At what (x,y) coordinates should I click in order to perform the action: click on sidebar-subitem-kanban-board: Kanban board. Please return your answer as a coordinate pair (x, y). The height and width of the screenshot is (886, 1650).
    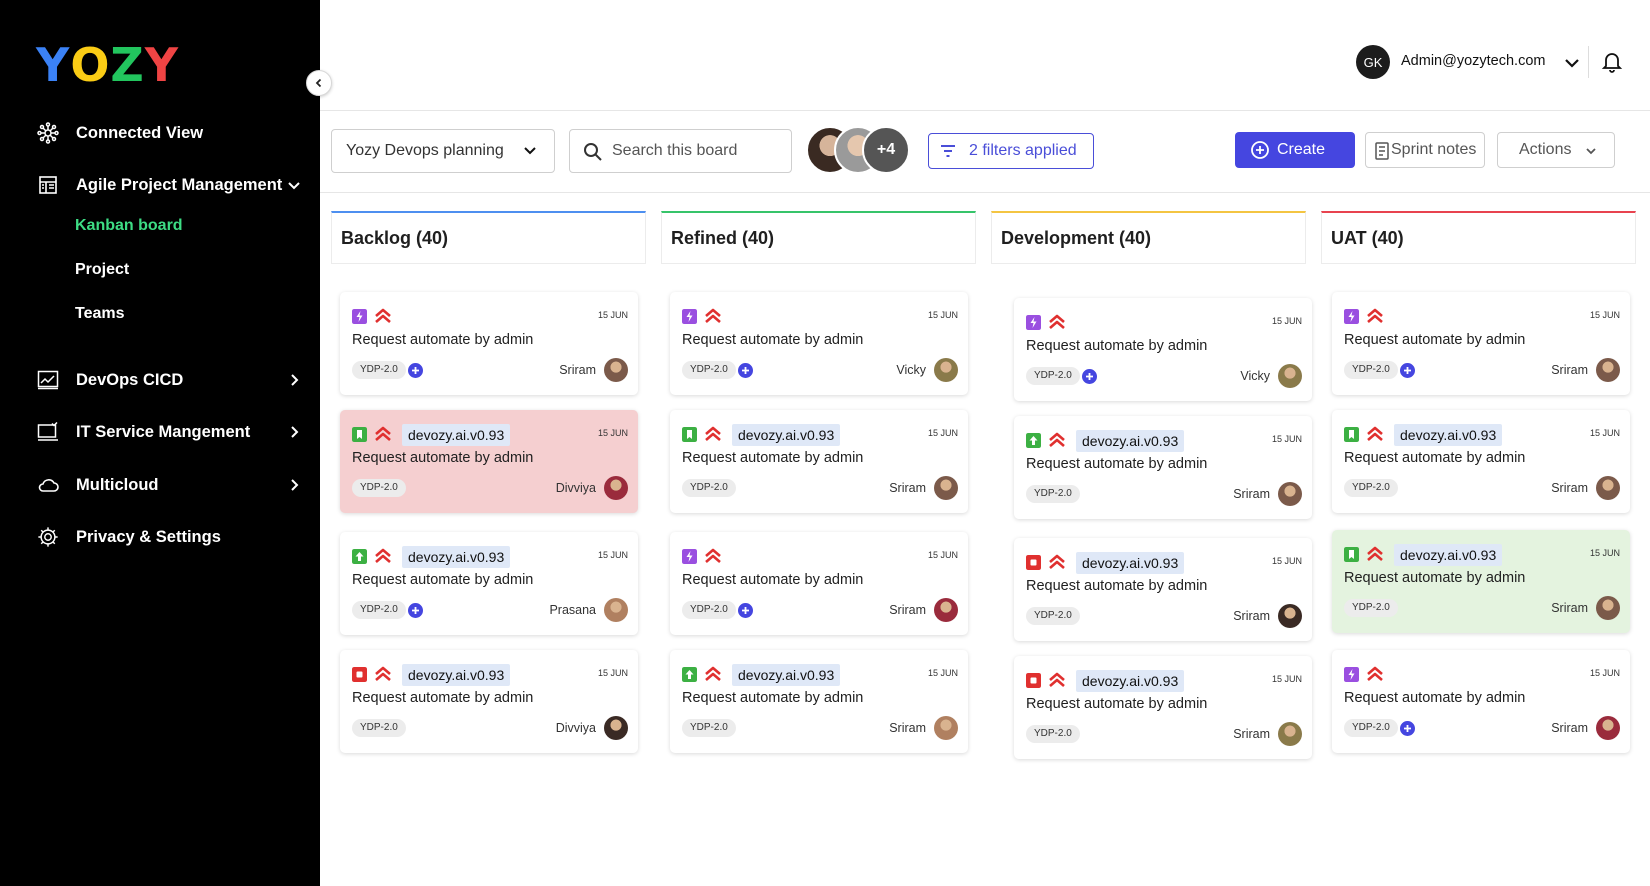
    Looking at the image, I should click on (129, 226).